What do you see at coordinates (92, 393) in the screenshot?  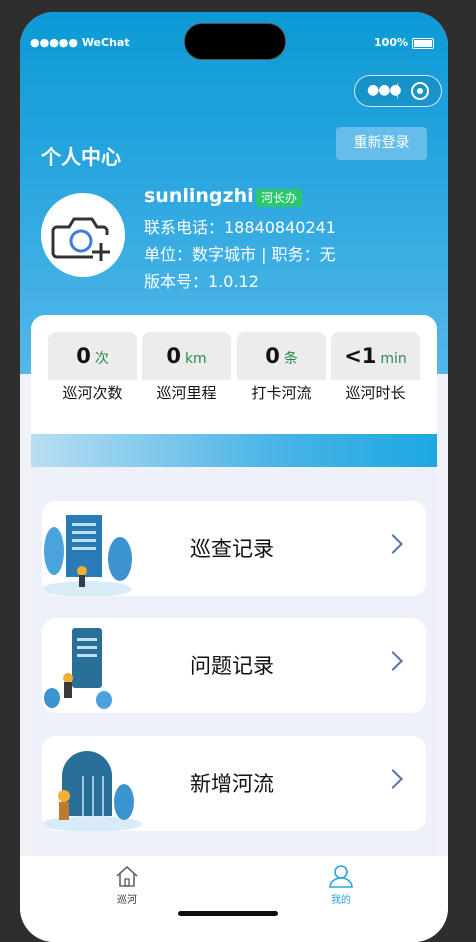 I see `stat-label: 巡河次数` at bounding box center [92, 393].